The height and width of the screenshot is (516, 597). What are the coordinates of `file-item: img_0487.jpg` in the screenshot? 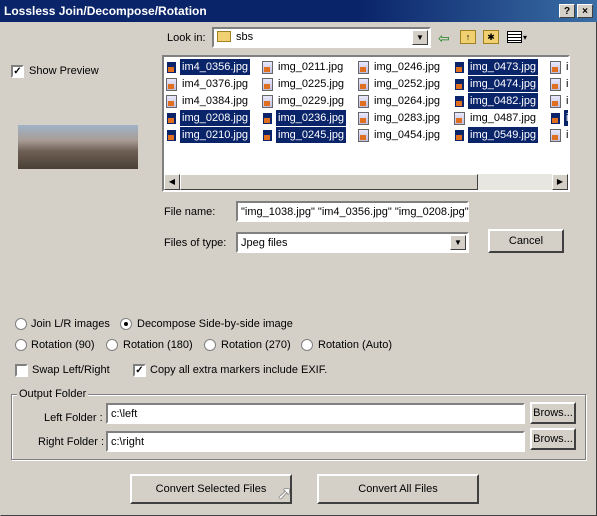 It's located at (496, 118).